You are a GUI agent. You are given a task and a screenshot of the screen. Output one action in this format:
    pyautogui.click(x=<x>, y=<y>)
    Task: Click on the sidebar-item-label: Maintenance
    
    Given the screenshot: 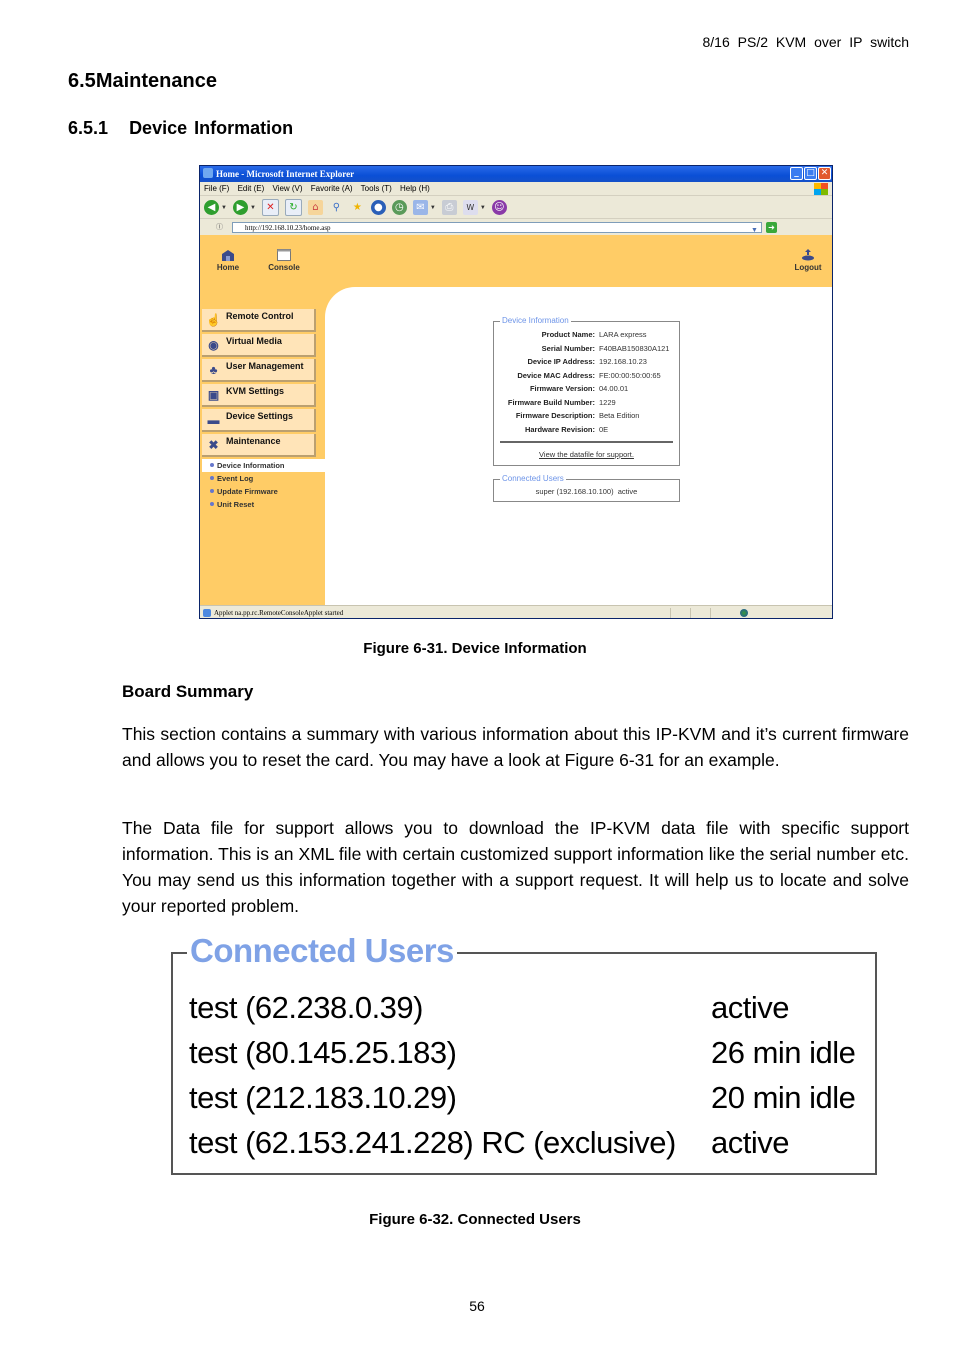 What is the action you would take?
    pyautogui.click(x=253, y=441)
    